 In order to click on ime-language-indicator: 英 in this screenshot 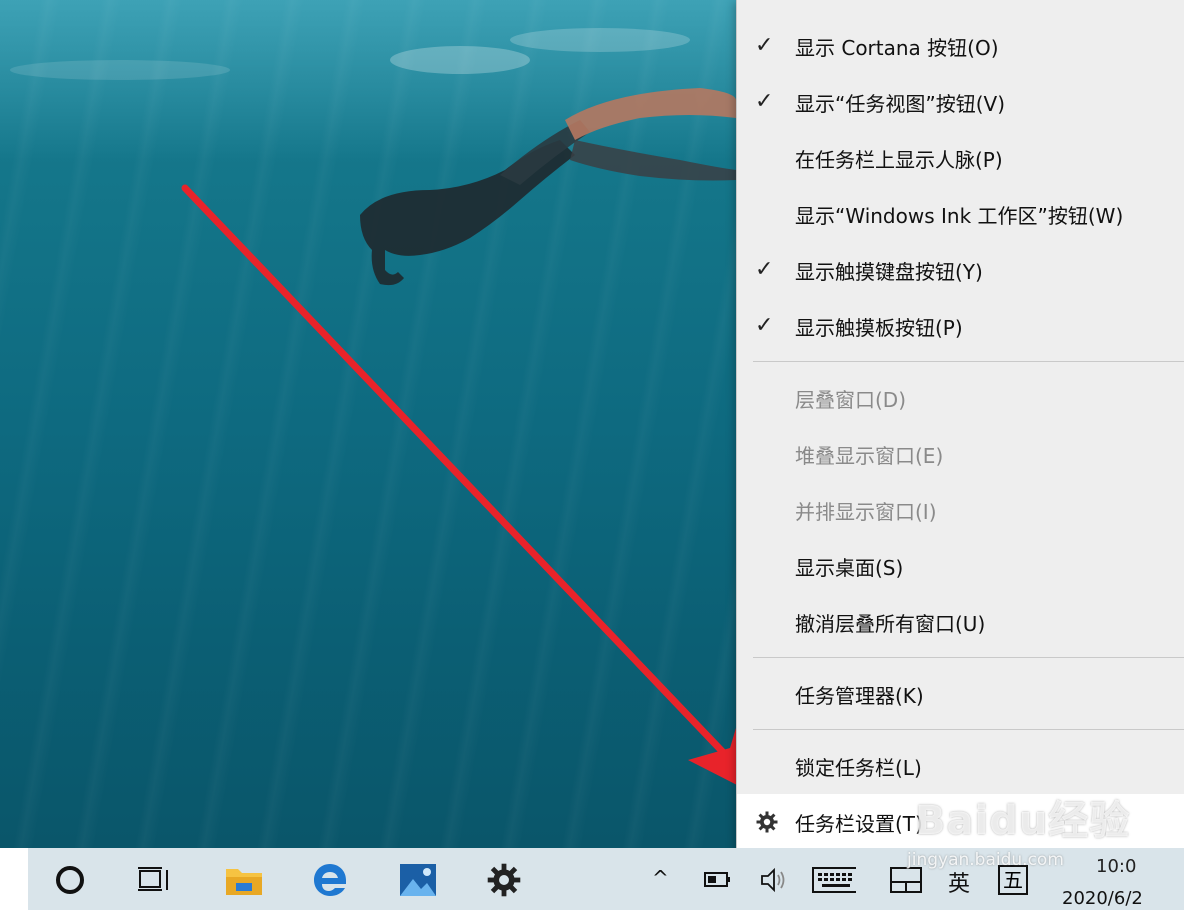, I will do `click(959, 882)`.